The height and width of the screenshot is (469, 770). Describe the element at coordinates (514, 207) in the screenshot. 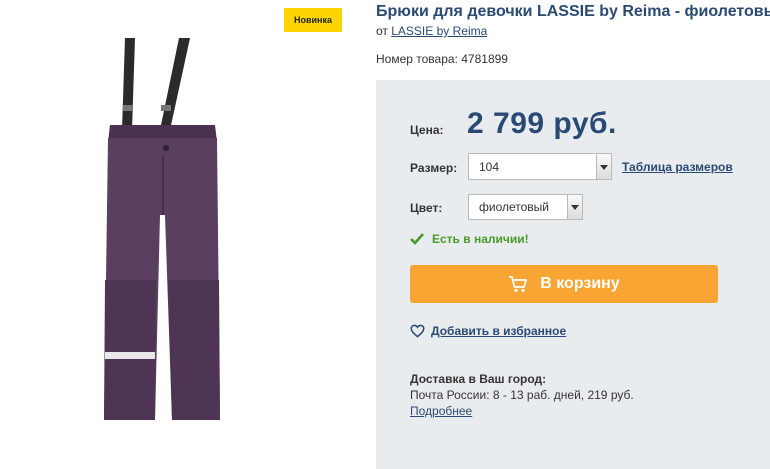

I see `color-selected: фиолетовый` at that location.